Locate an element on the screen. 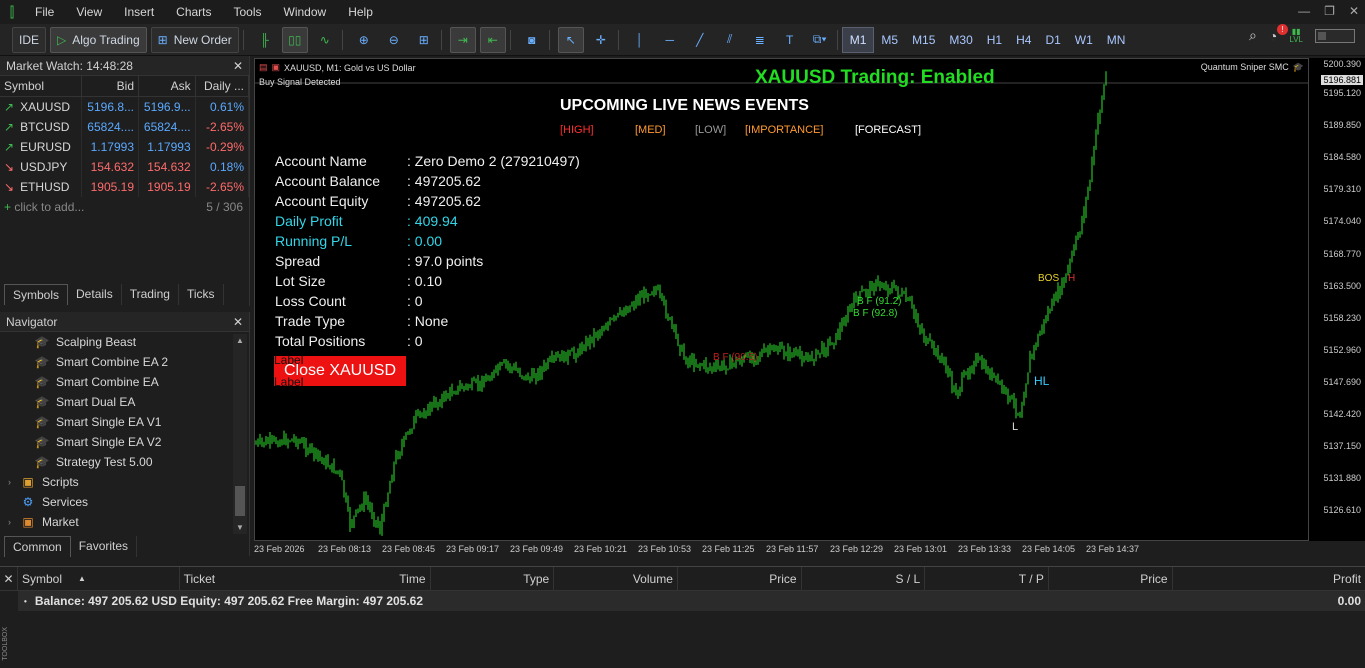 This screenshot has width=1365, height=668. timeframe-m30: M30 is located at coordinates (960, 40).